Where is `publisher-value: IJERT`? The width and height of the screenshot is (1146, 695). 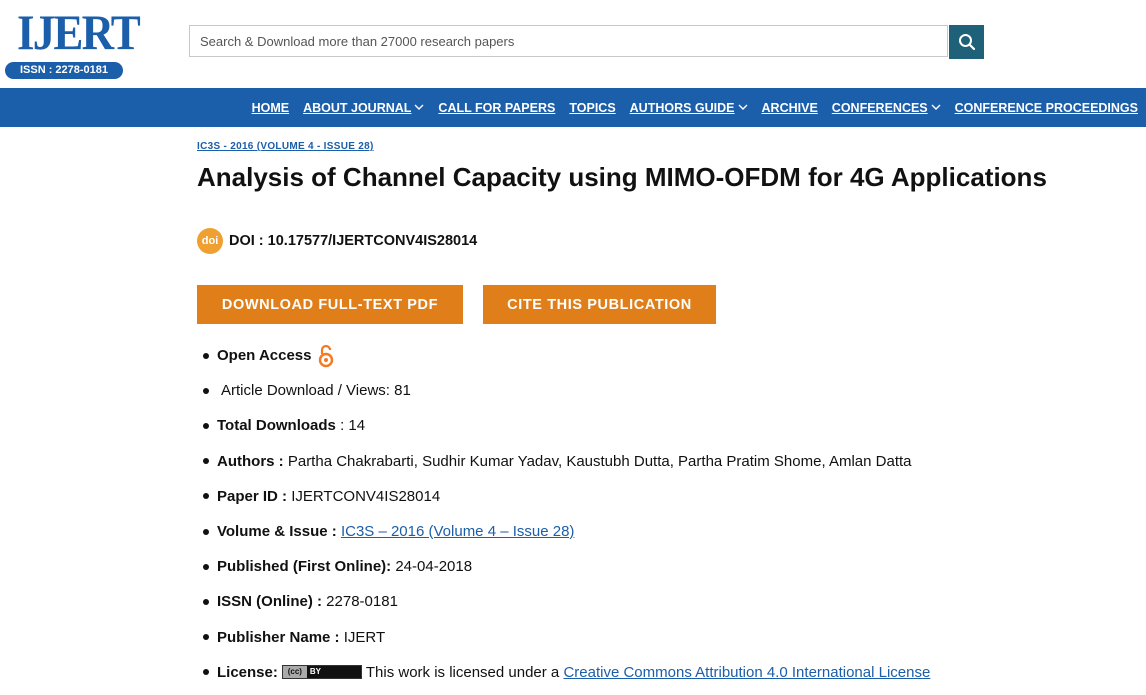
publisher-value: IJERT is located at coordinates (364, 637).